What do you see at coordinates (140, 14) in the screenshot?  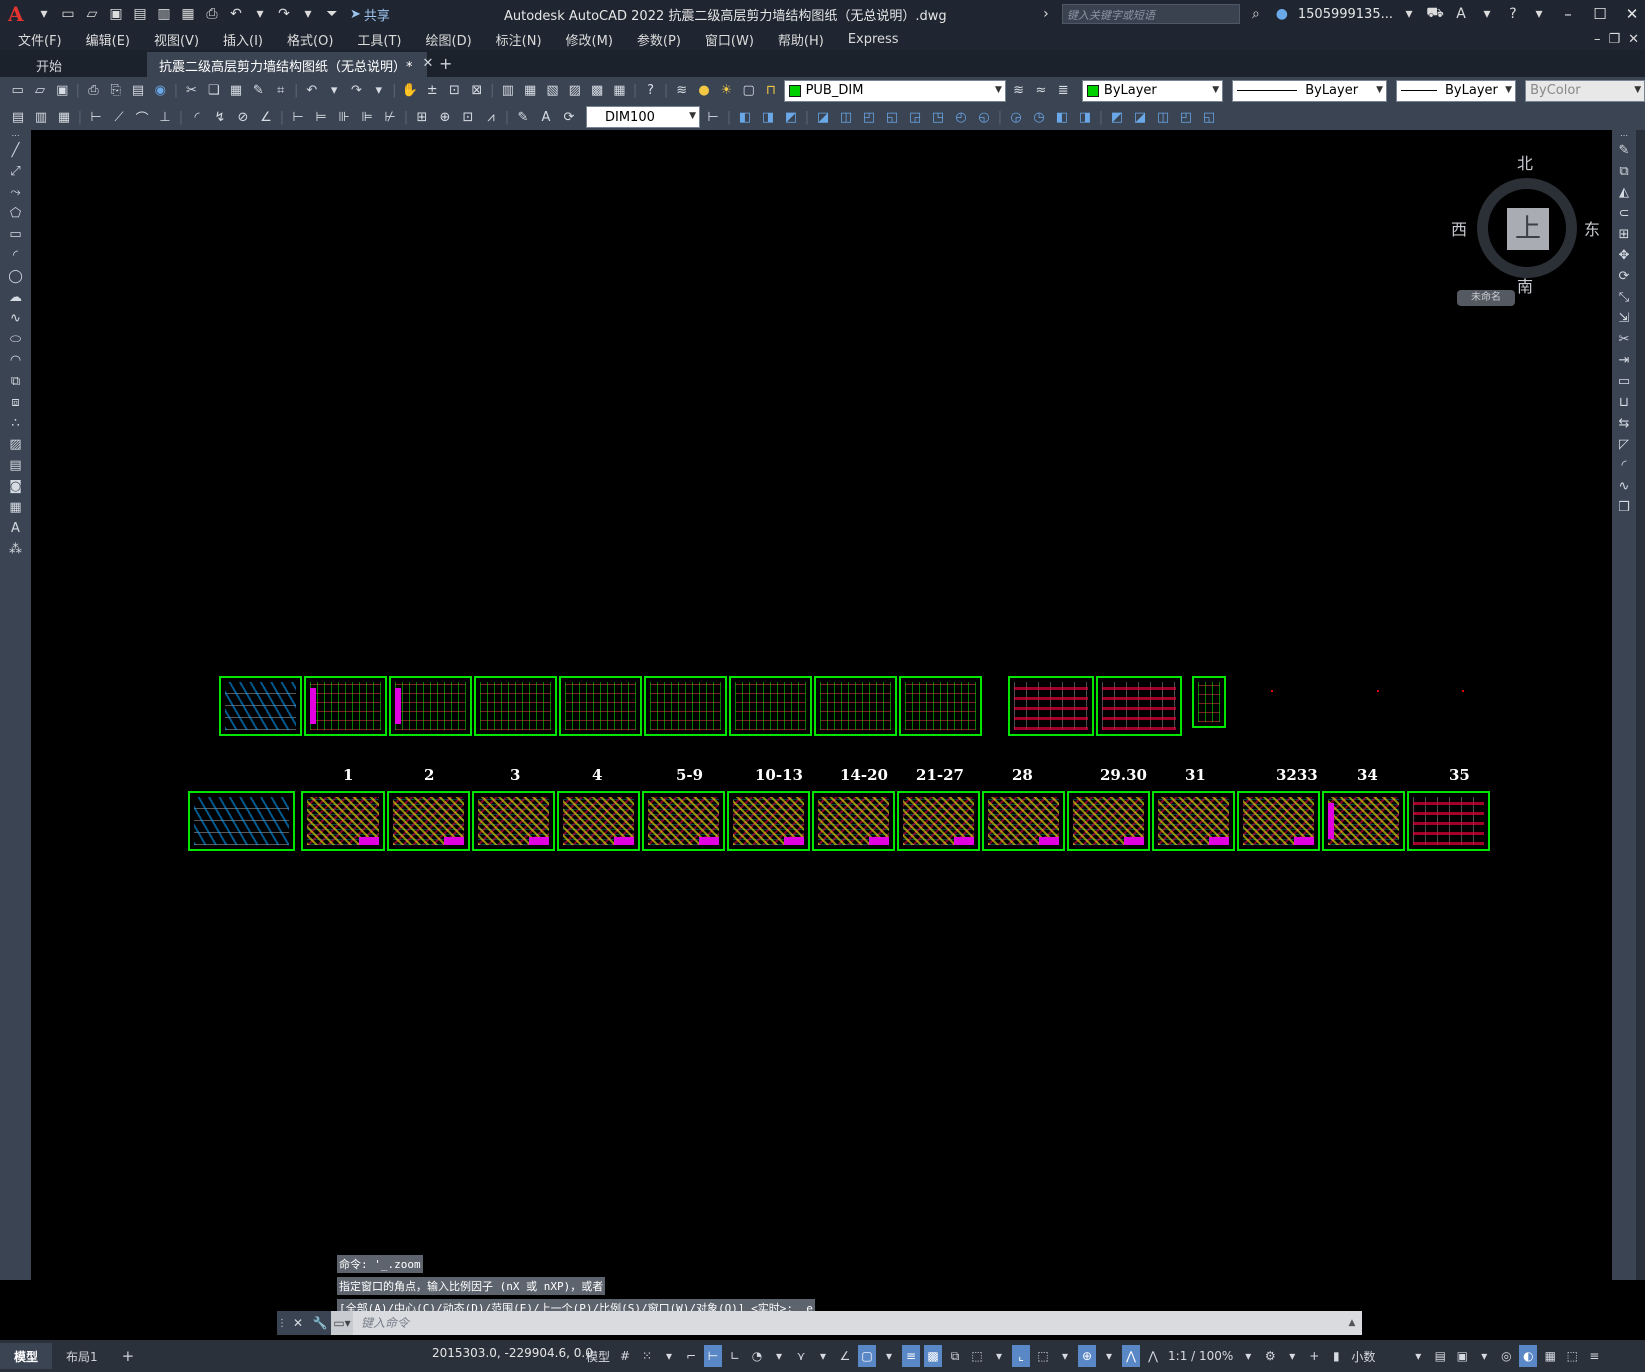 I see `save-as-icon: ▤` at bounding box center [140, 14].